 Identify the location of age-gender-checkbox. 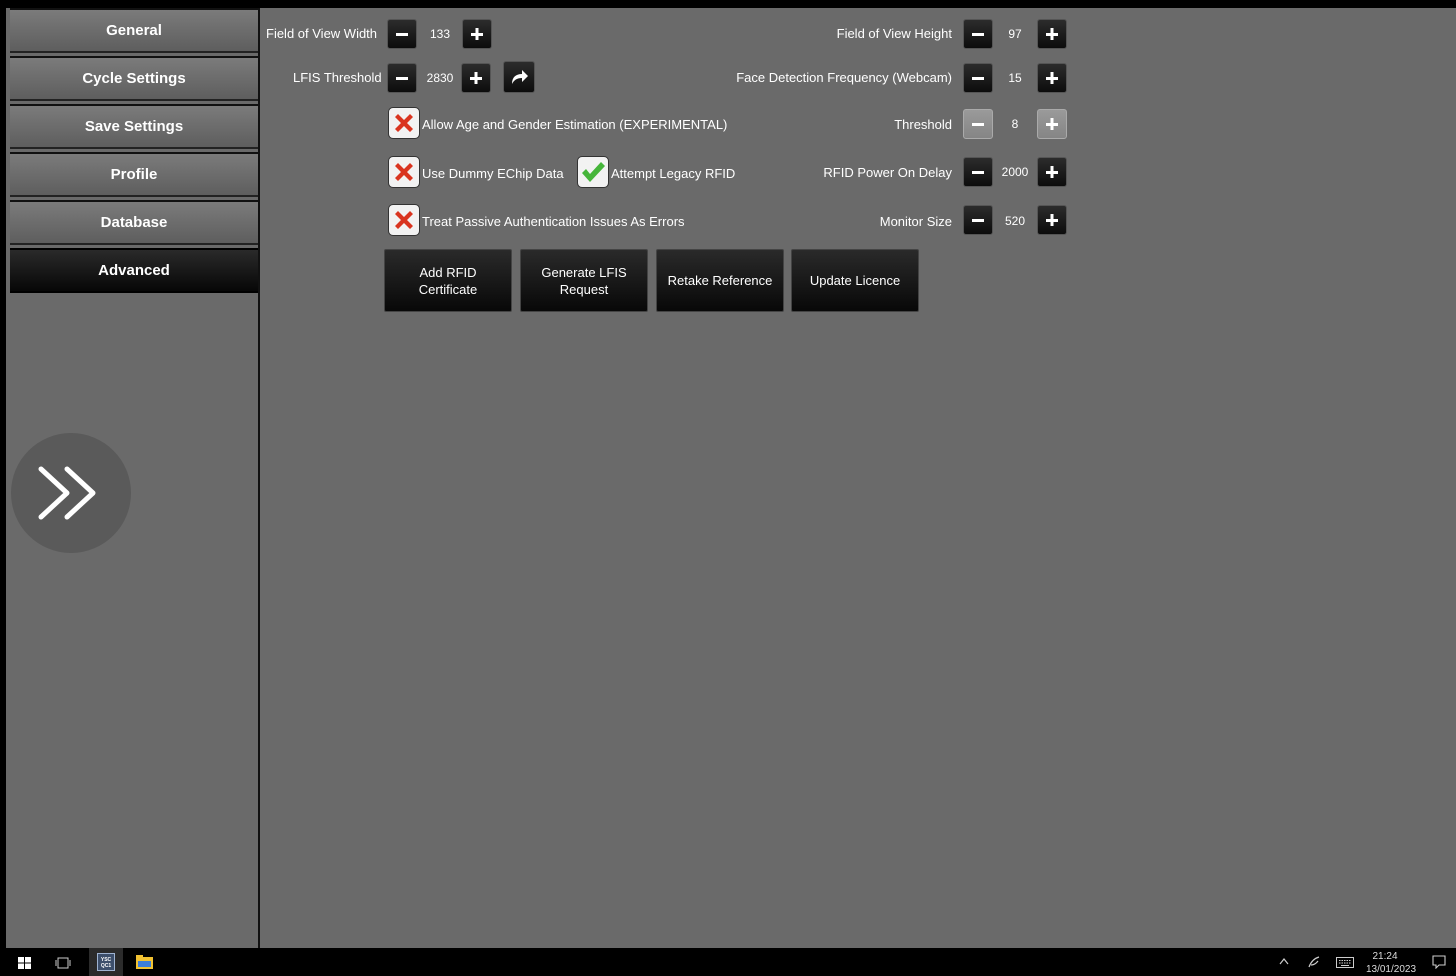
(404, 123).